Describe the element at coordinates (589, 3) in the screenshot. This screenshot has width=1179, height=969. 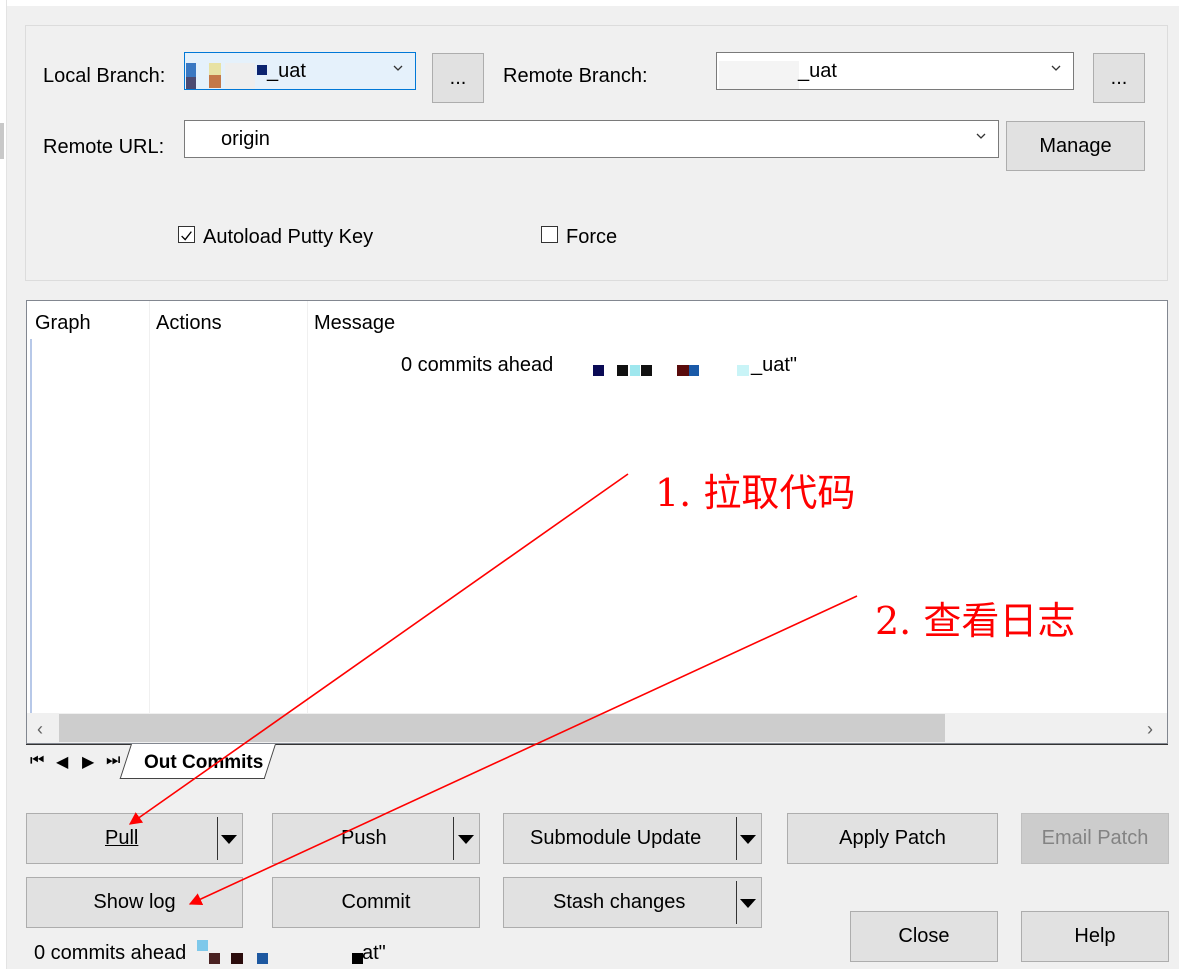
I see `window-top-border` at that location.